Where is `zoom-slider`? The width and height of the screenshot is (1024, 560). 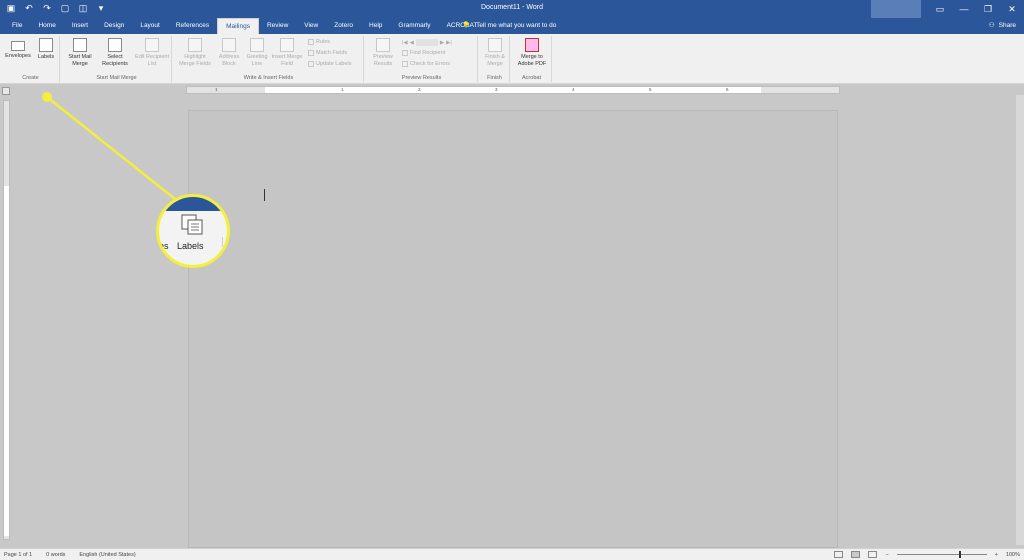 zoom-slider is located at coordinates (941, 554).